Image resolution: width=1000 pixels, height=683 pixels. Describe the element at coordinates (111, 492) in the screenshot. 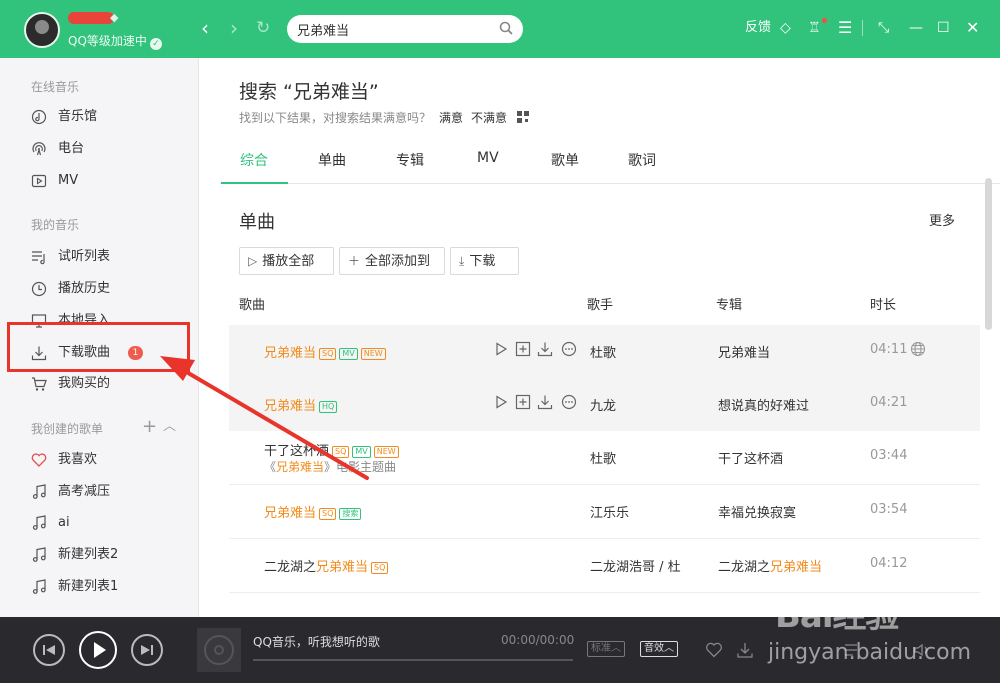

I see `sidebar-item-playlist: 高考减压` at that location.